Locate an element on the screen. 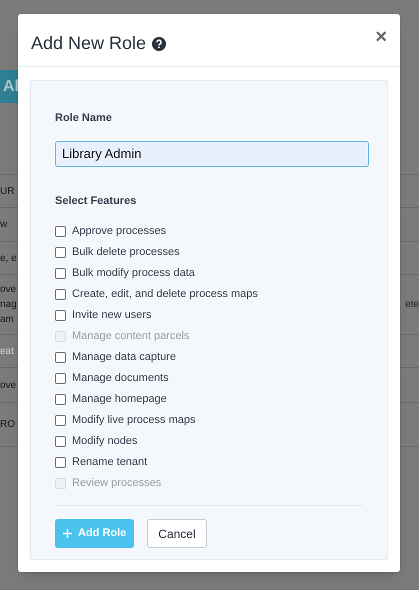  checkbox-label: Manage content parcels is located at coordinates (131, 336).